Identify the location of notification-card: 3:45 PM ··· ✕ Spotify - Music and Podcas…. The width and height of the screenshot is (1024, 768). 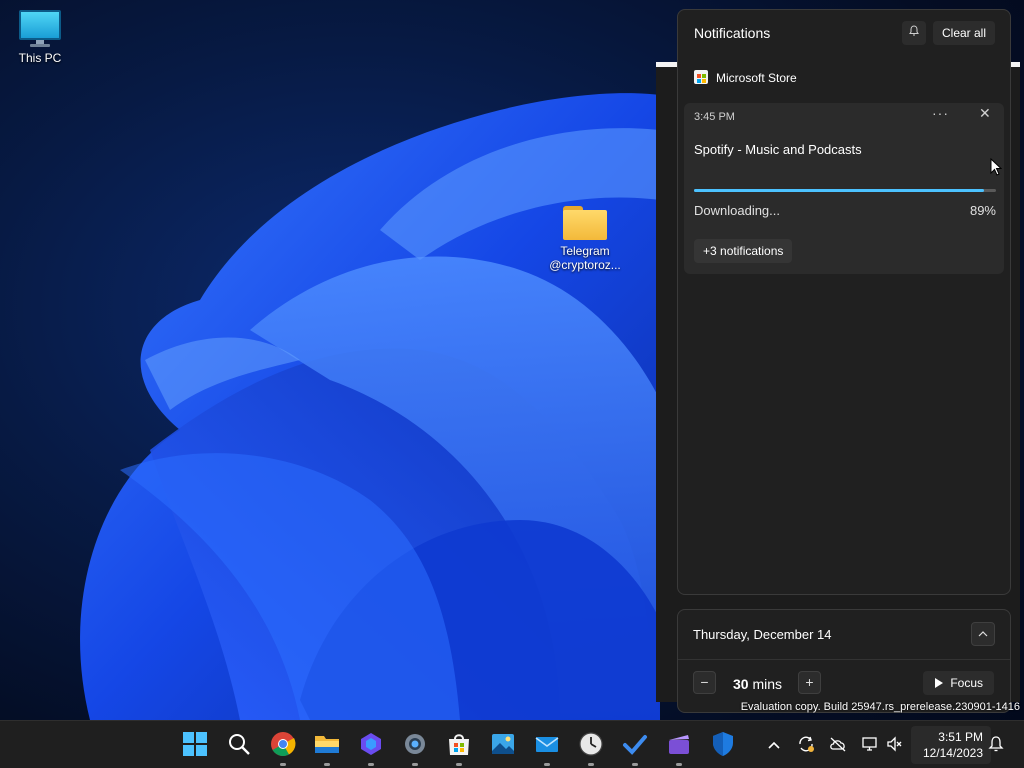
(844, 188).